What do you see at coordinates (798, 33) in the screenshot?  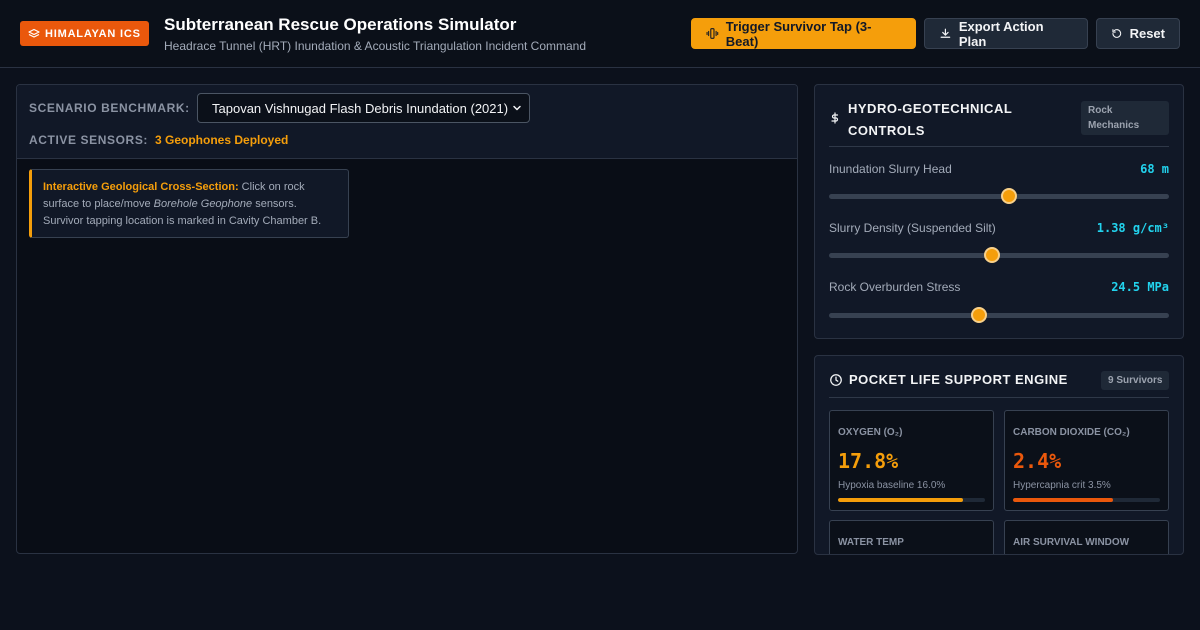 I see `trigger-button-label: Trigger Survivor Tap (3-Beat)` at bounding box center [798, 33].